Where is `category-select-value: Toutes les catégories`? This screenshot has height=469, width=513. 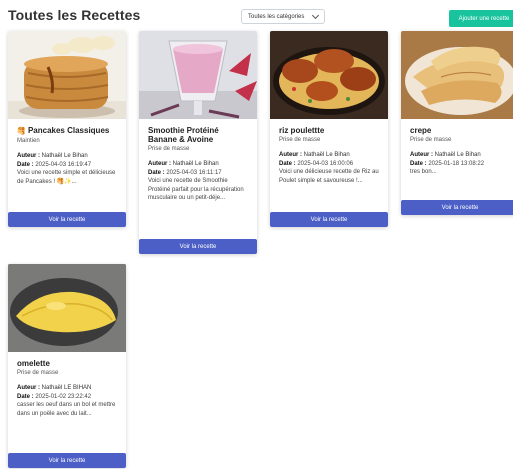
category-select-value: Toutes les catégories is located at coordinates (276, 16).